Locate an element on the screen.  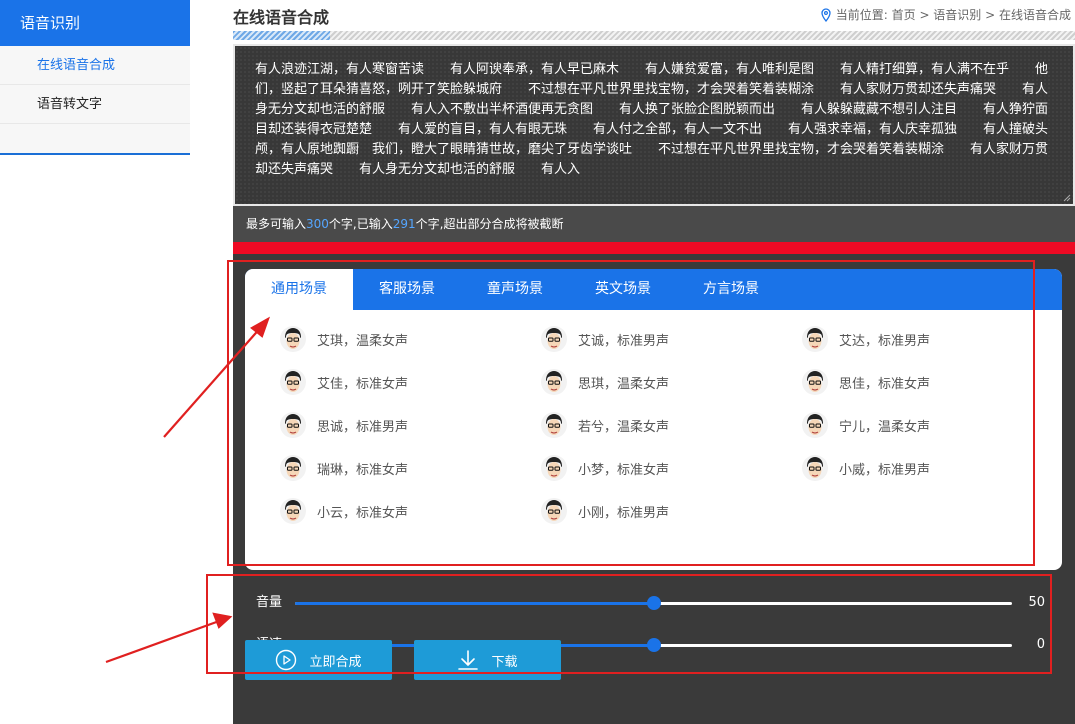
char-count-info: 最多可输入300个字,已输入291个字,超出部分合成将被截断 is located at coordinates (654, 224).